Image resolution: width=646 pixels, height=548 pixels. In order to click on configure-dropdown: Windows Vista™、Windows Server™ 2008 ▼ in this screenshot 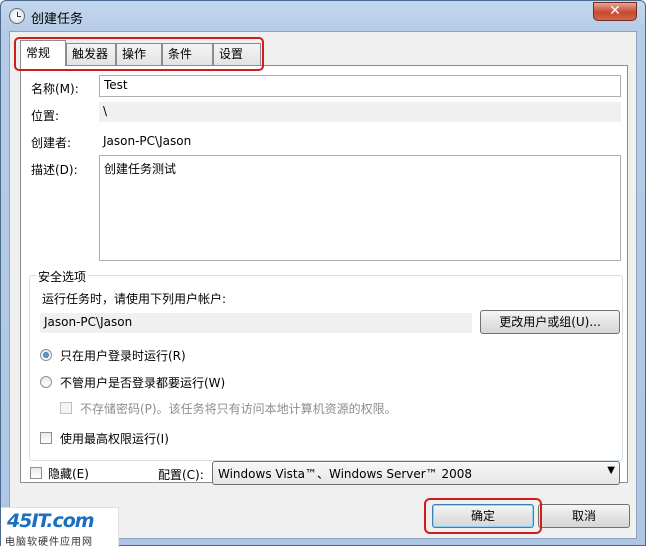, I will do `click(416, 473)`.